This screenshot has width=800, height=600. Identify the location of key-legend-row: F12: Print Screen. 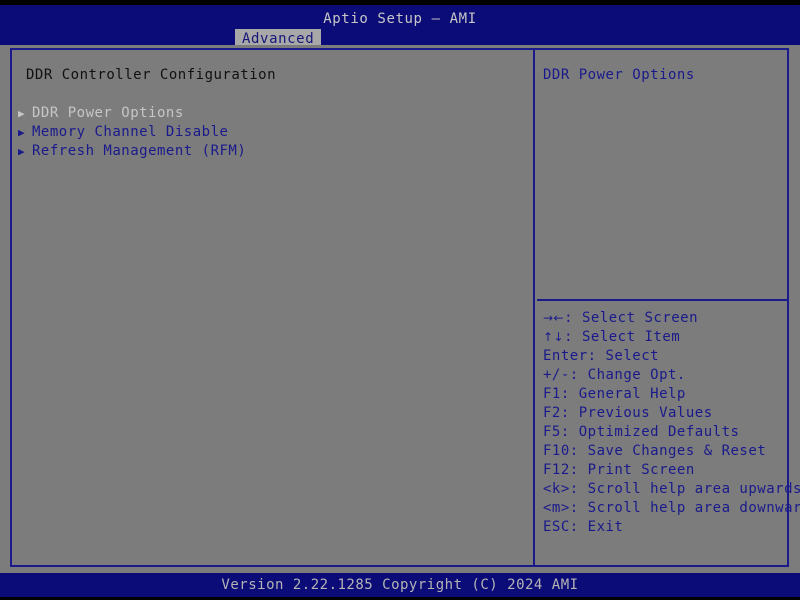
(668, 470).